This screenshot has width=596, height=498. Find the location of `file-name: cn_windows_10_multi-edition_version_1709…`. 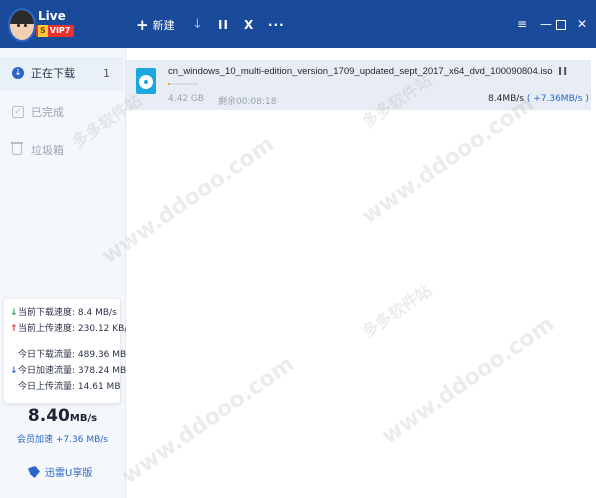

file-name: cn_windows_10_multi-edition_version_1709… is located at coordinates (360, 71).